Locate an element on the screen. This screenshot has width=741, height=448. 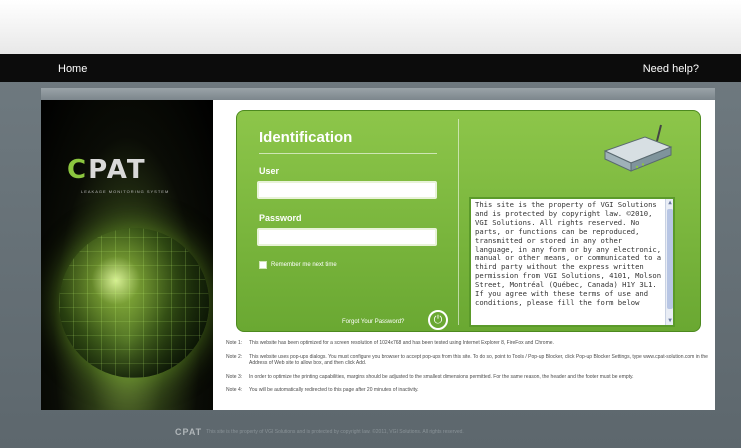
note-label: Note 1: is located at coordinates (234, 343).